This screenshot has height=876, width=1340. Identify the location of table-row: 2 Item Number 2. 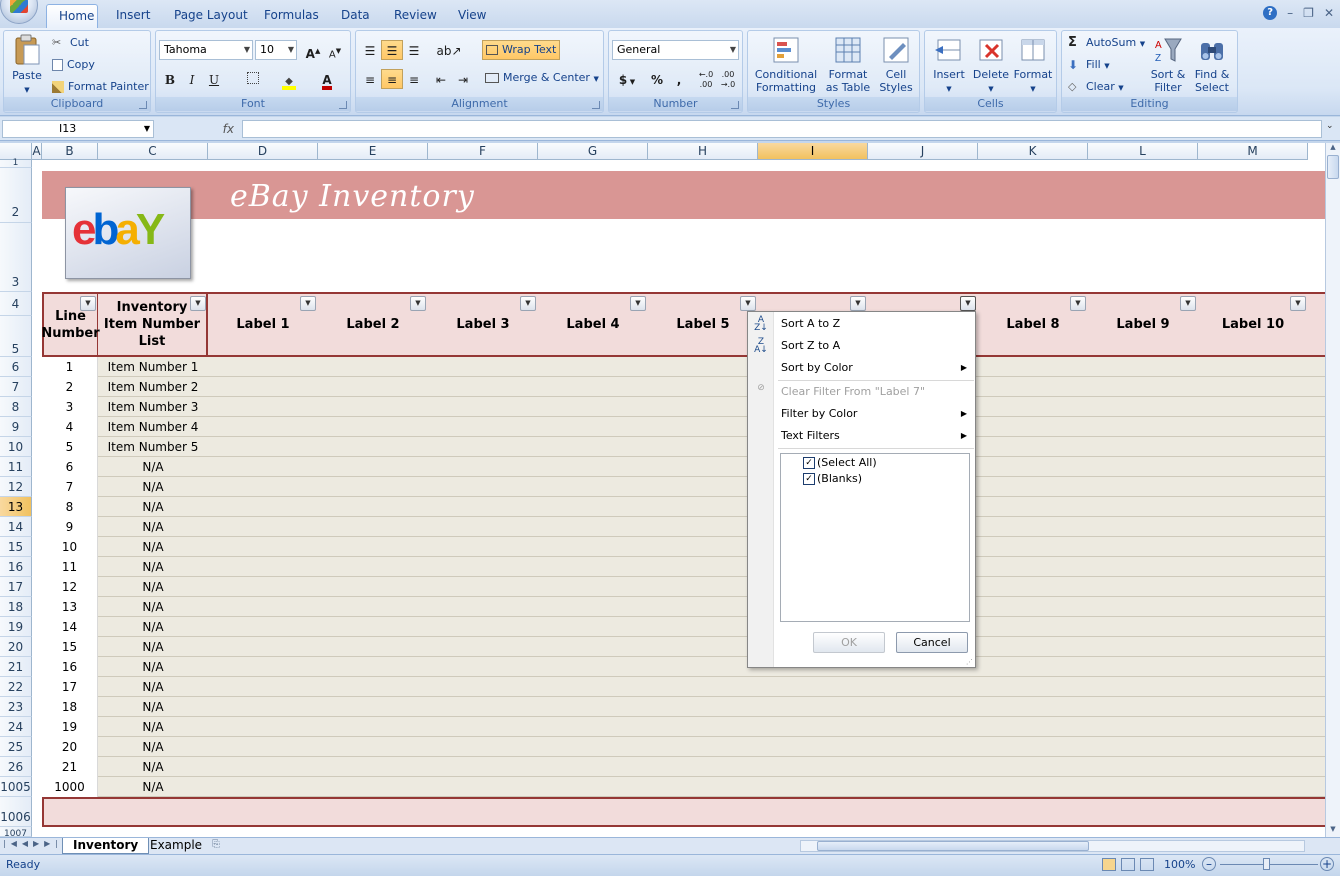
(683, 387).